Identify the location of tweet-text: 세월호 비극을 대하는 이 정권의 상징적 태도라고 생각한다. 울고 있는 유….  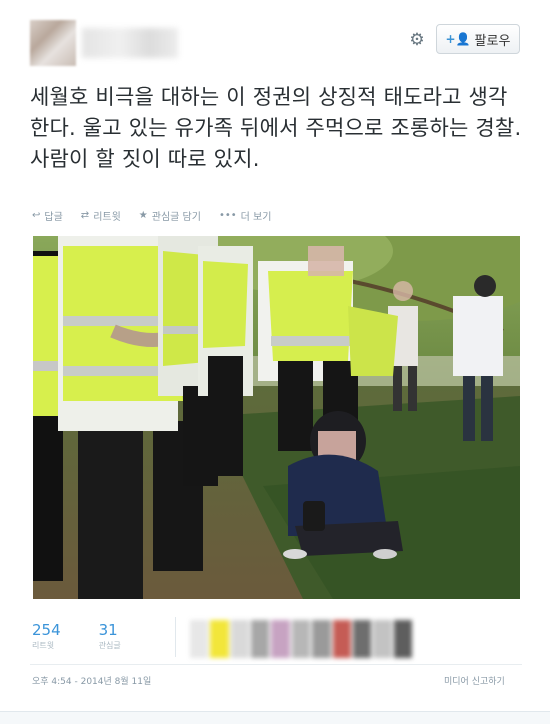
(276, 128).